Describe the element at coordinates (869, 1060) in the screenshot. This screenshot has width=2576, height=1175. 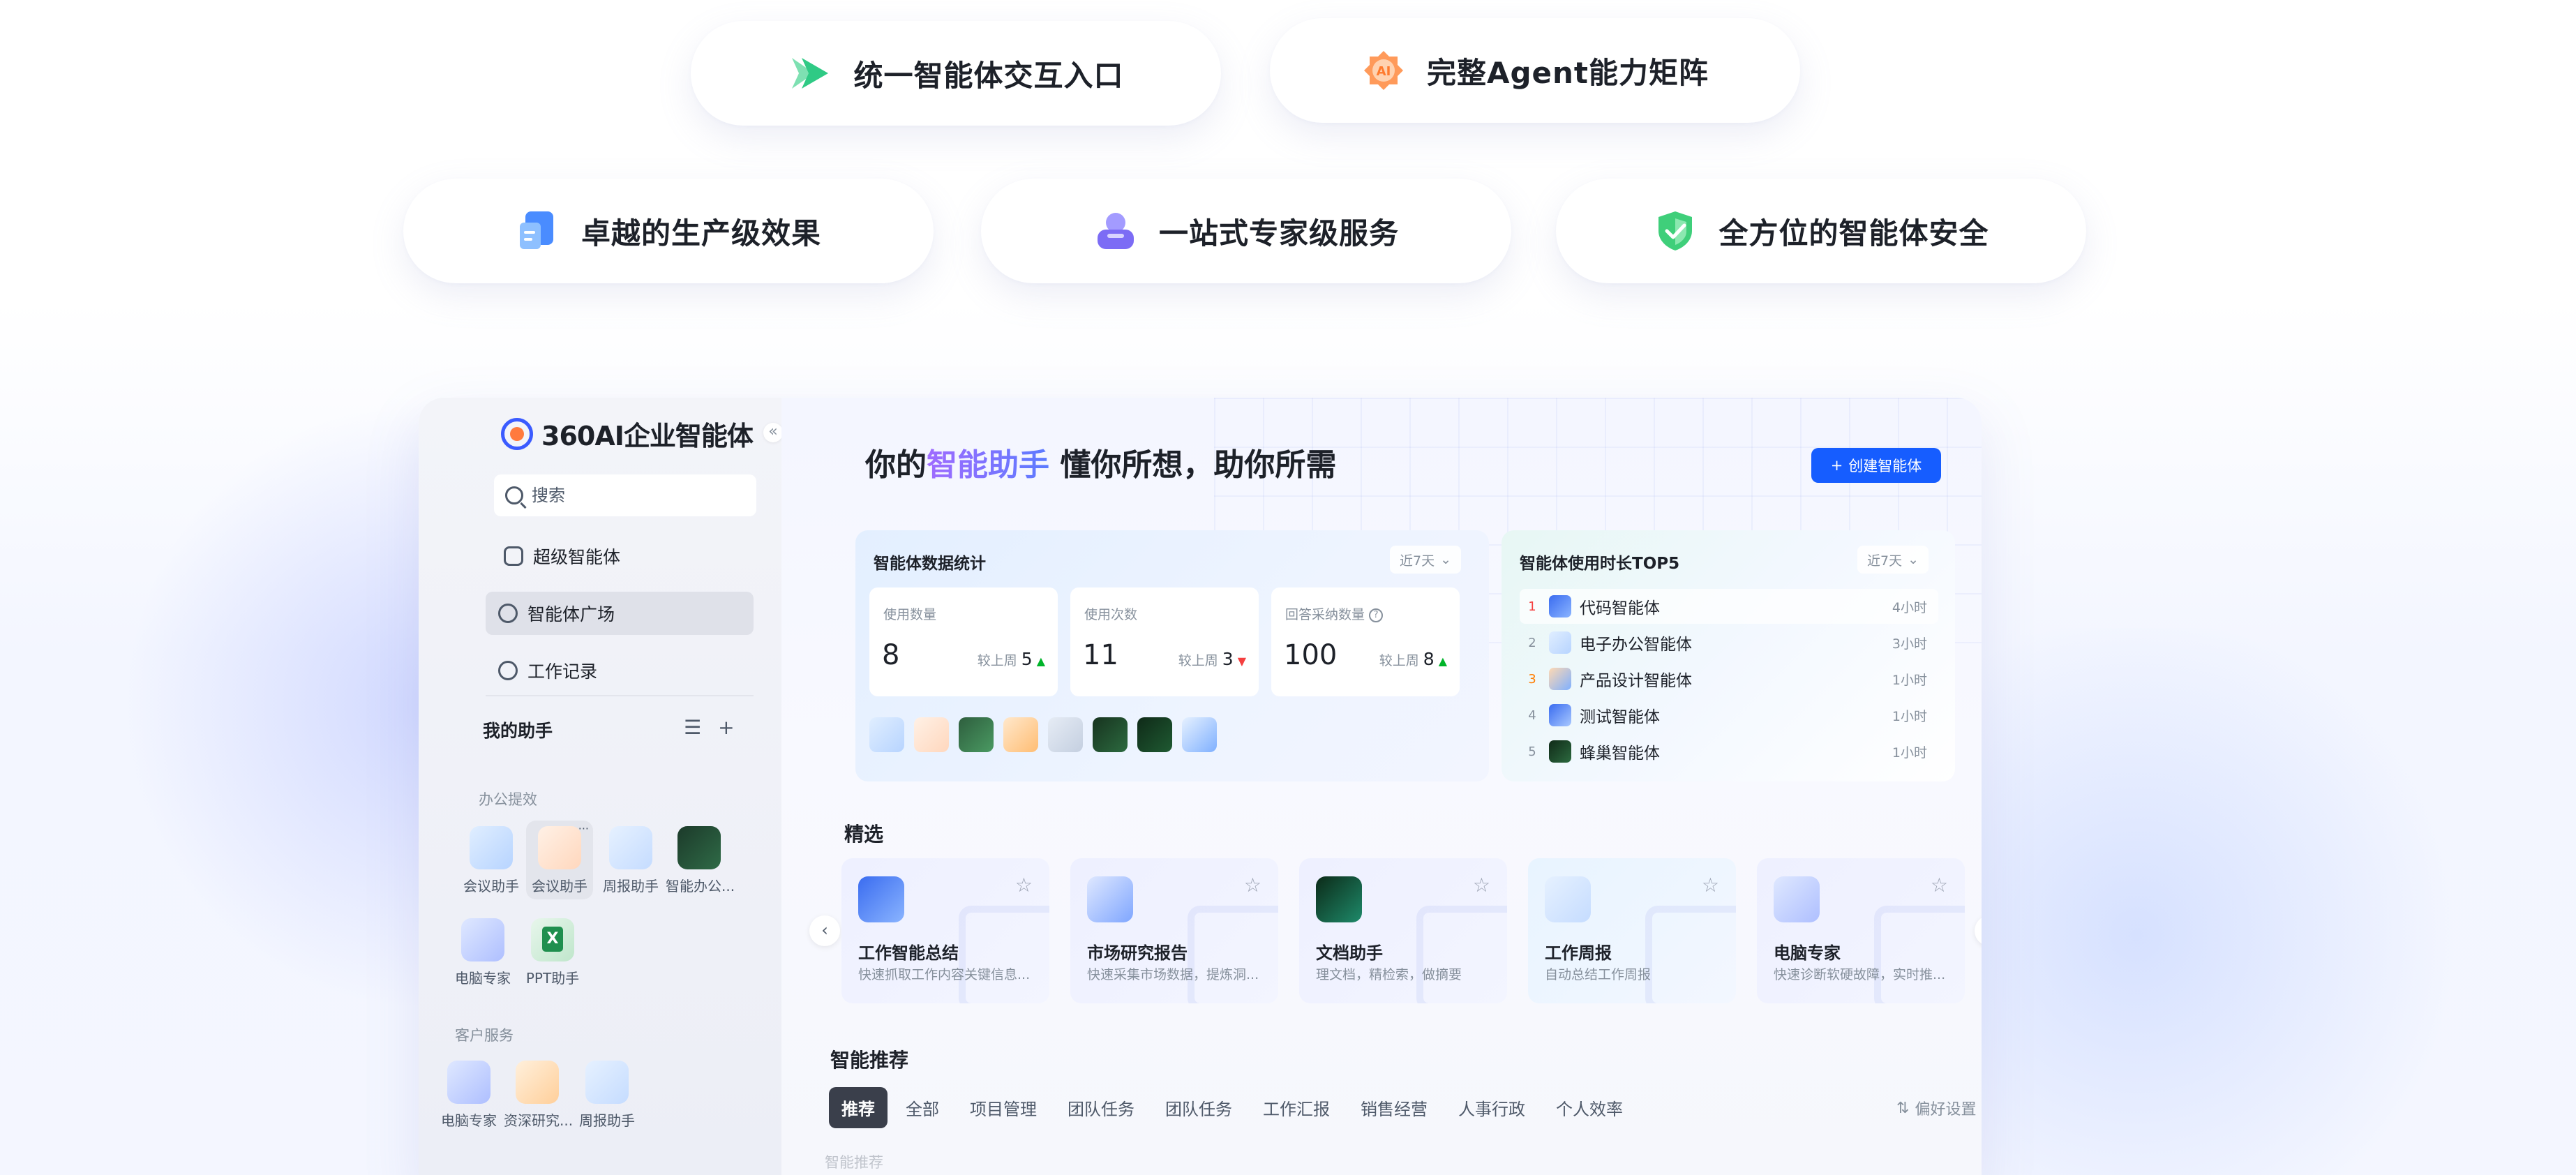
I see `recommend-title: 智能推荐` at that location.